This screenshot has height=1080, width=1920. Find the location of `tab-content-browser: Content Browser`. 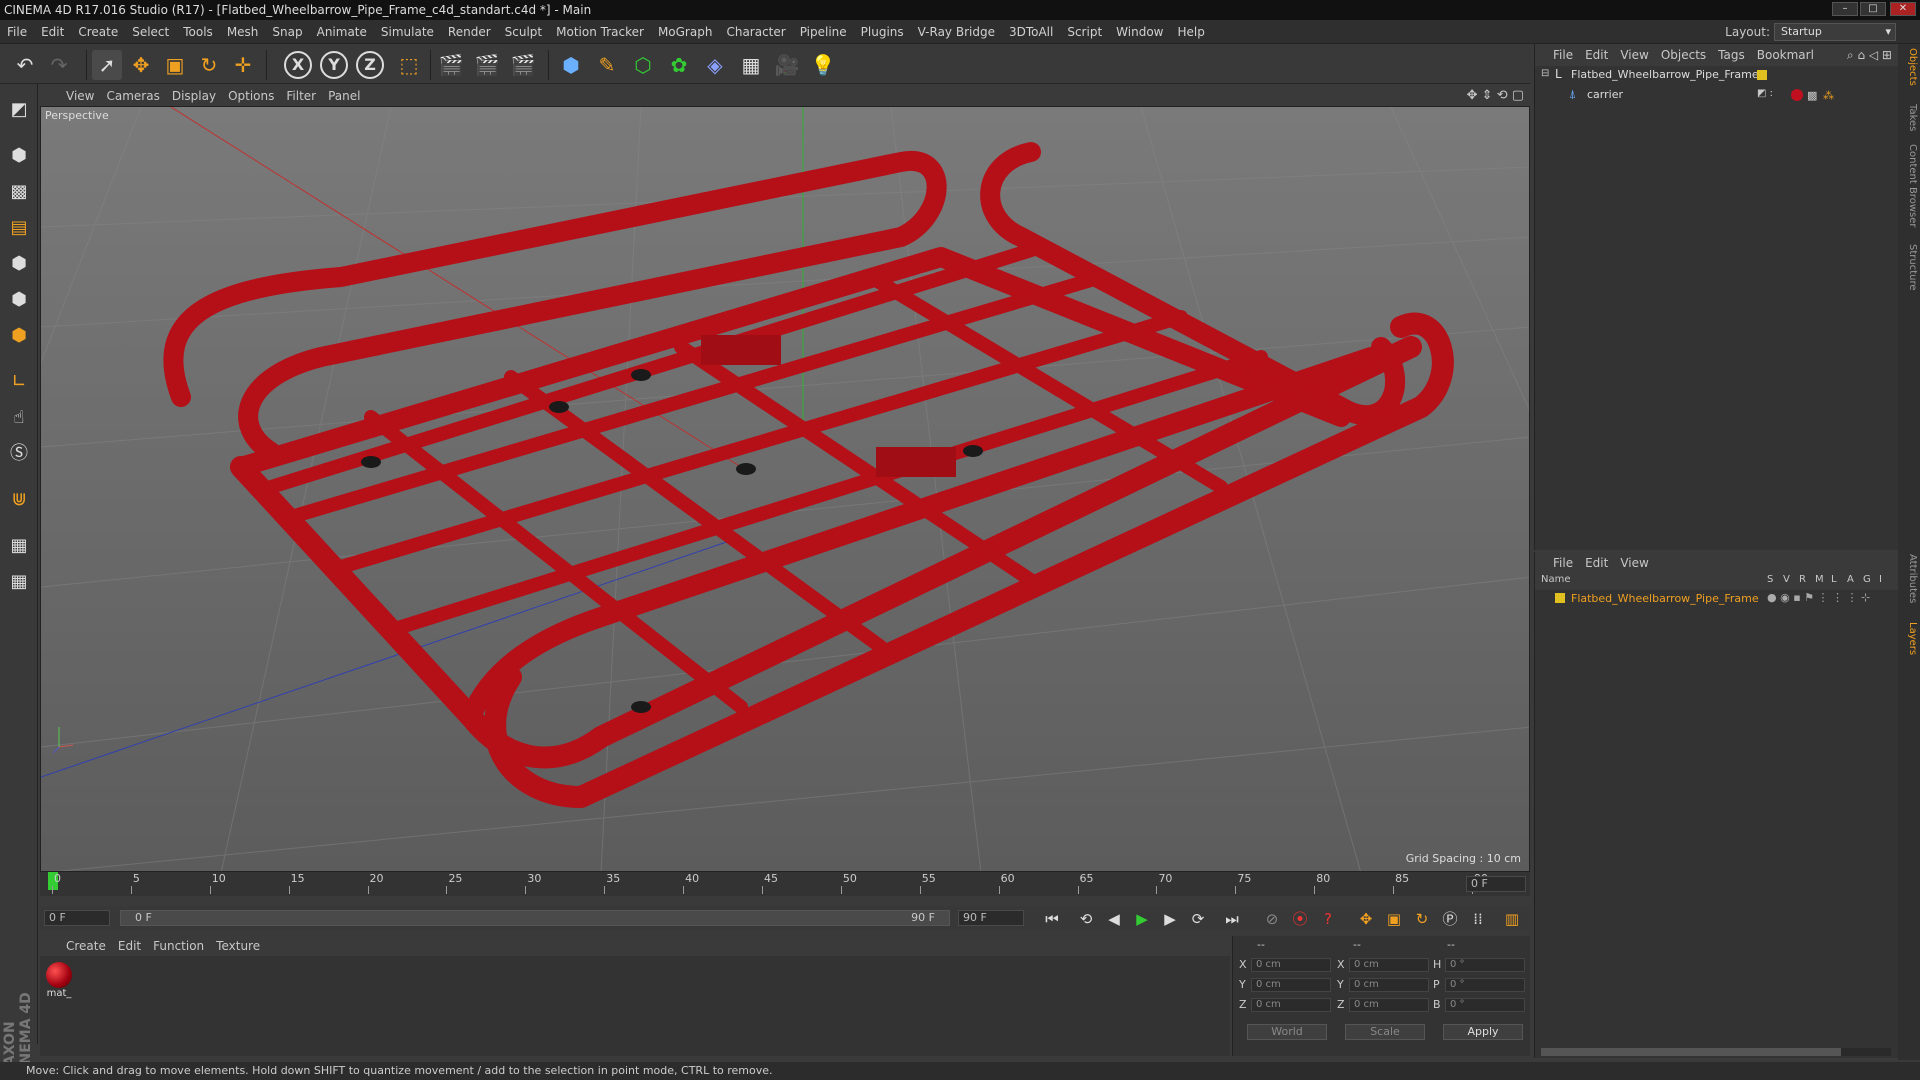

tab-content-browser: Content Browser is located at coordinates (1909, 185).